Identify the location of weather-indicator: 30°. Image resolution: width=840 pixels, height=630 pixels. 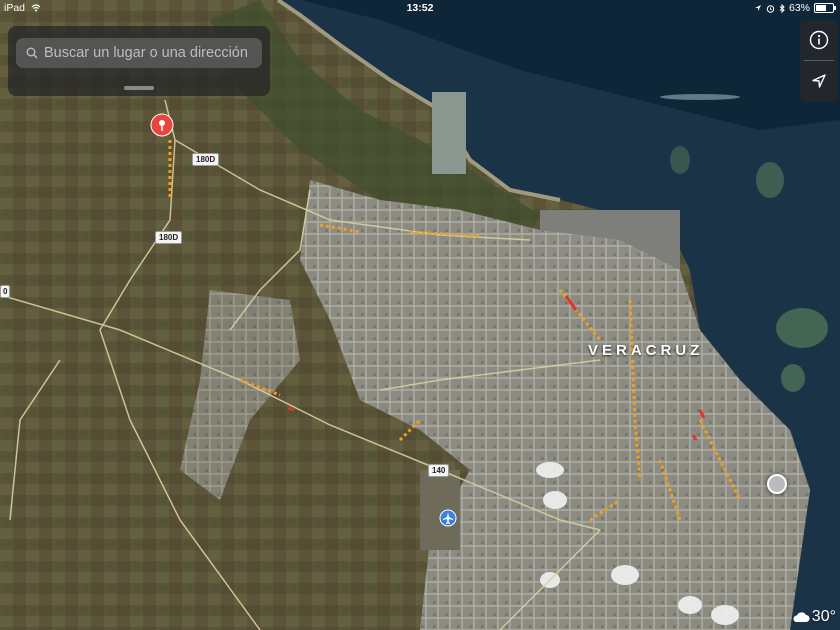
(814, 617).